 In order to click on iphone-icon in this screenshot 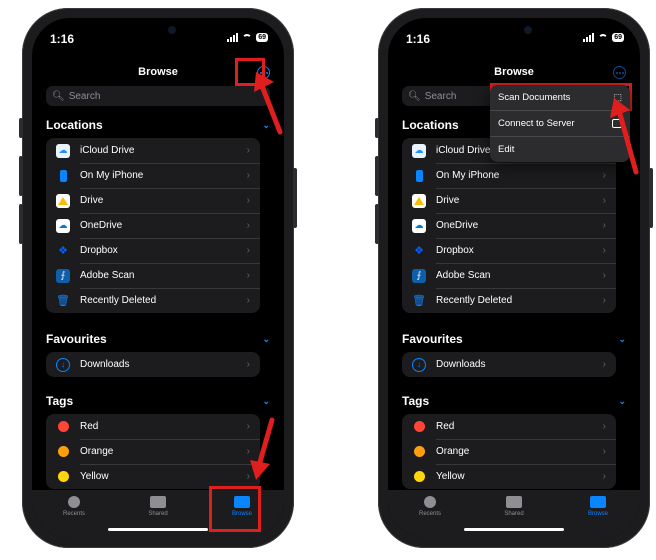, I will do `click(63, 176)`.